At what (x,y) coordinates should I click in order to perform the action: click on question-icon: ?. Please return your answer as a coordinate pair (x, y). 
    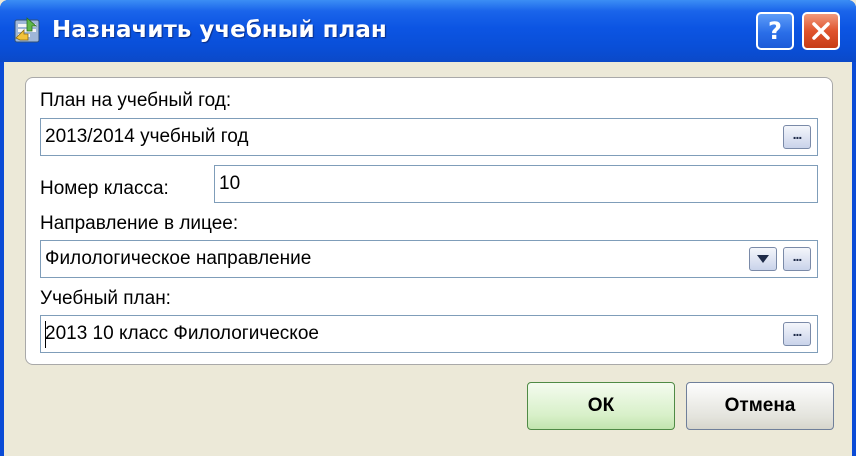
    Looking at the image, I should click on (775, 31).